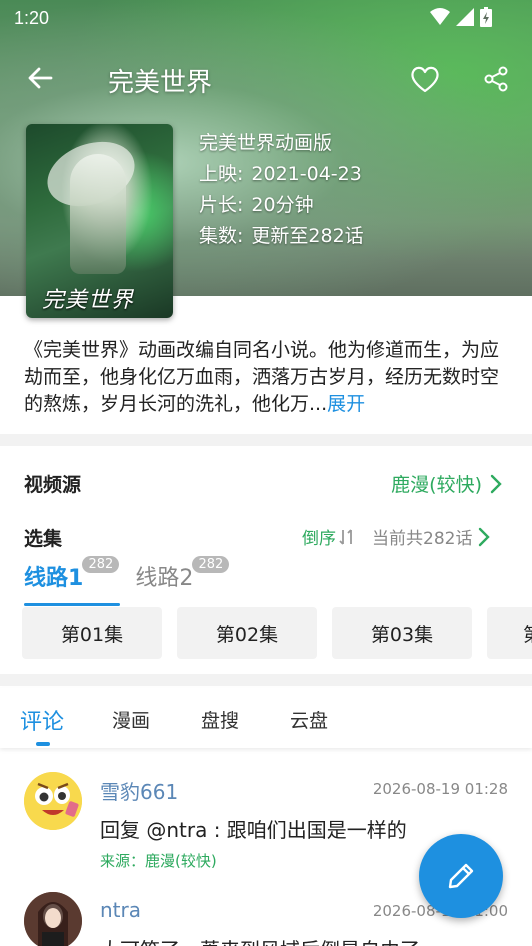 The width and height of the screenshot is (532, 946). I want to click on comment-user: ntra, so click(120, 910).